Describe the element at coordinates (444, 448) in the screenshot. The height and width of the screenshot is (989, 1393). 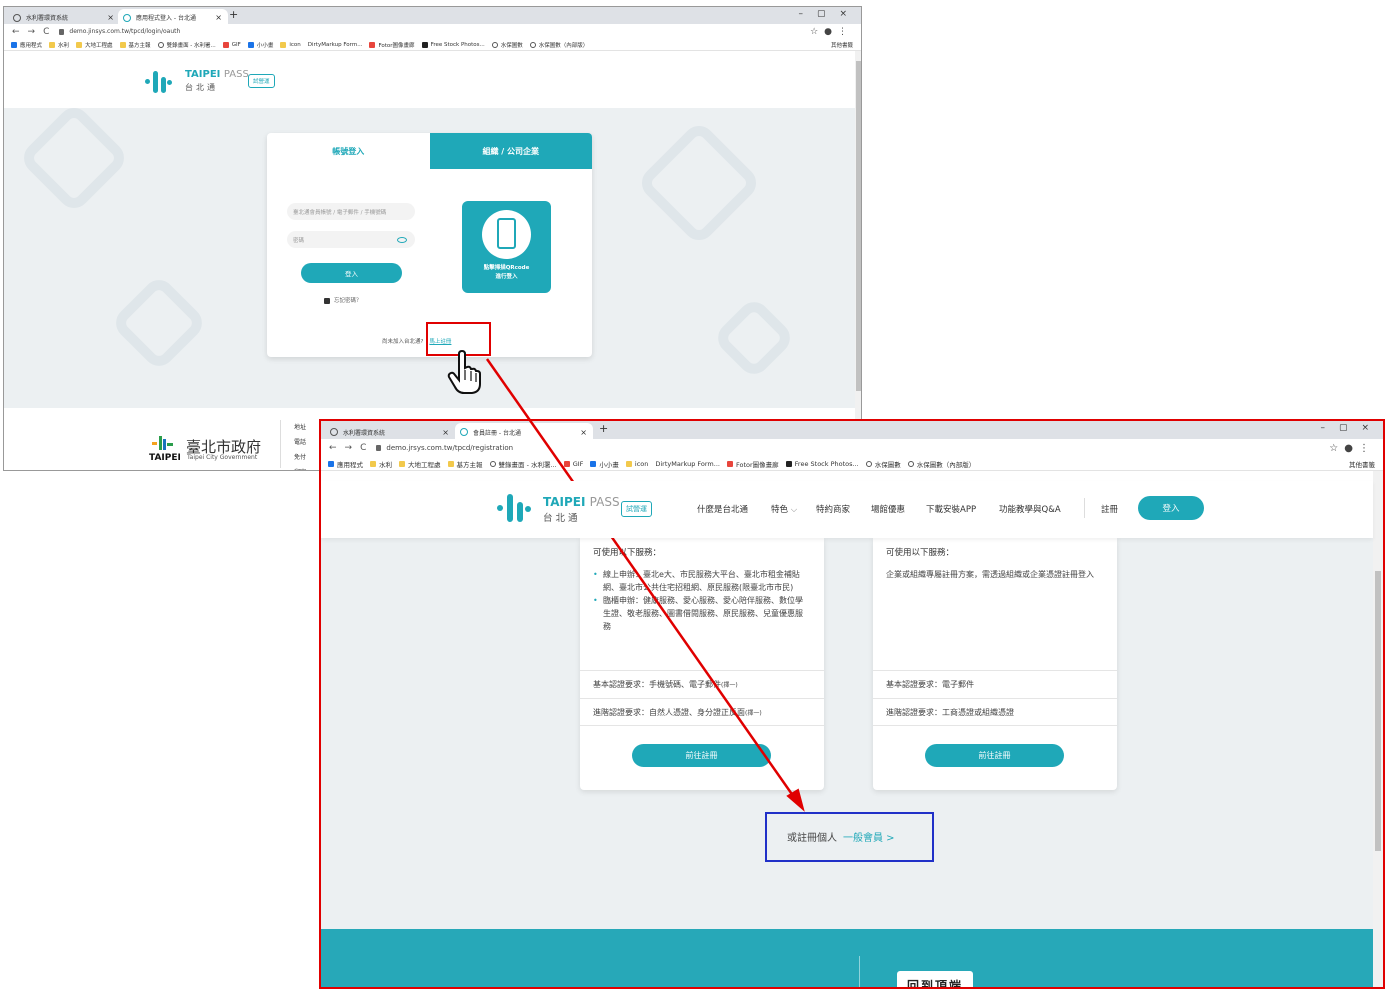
I see `url-field: demo.jrsys.com.tw/tpcd/registration` at that location.